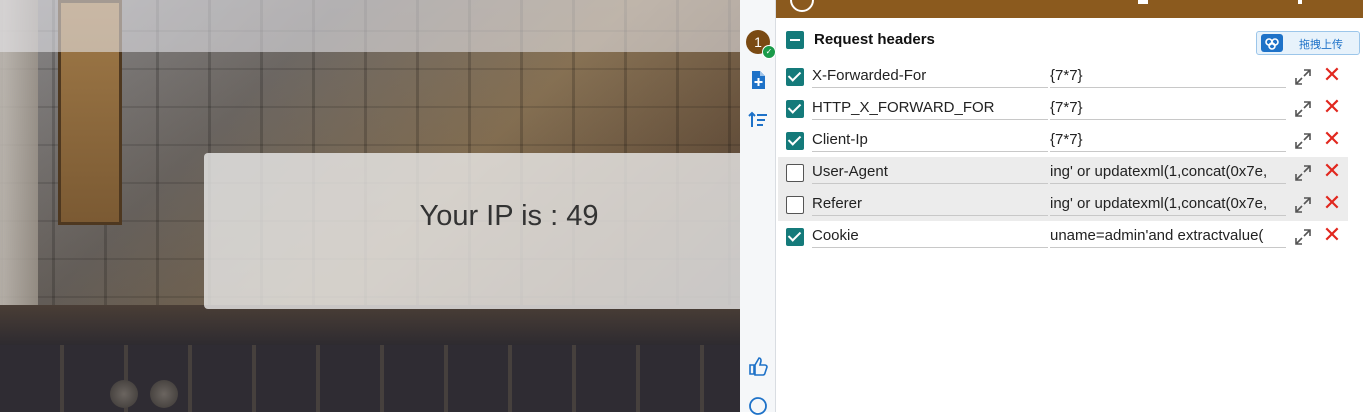  What do you see at coordinates (758, 366) in the screenshot?
I see `thumbs-up-icon` at bounding box center [758, 366].